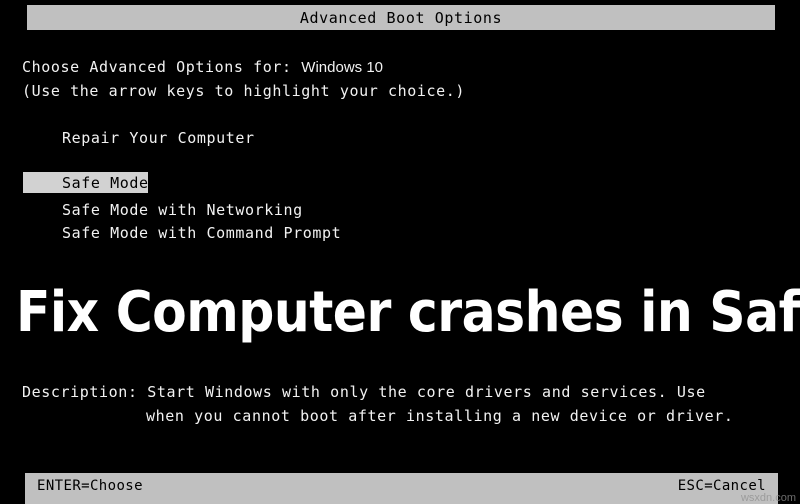 This screenshot has width=800, height=504. Describe the element at coordinates (182, 210) in the screenshot. I see `menu-item-safe-mode-with-networking: Safe Mode with Networking` at that location.